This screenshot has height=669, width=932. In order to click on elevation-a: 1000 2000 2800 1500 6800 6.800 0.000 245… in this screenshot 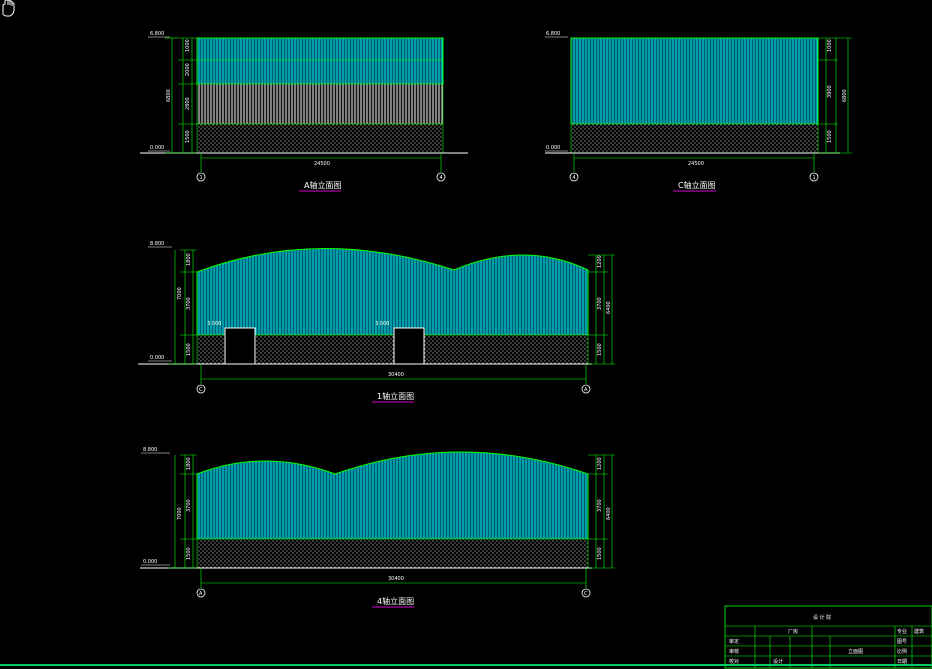, I will do `click(304, 111)`.